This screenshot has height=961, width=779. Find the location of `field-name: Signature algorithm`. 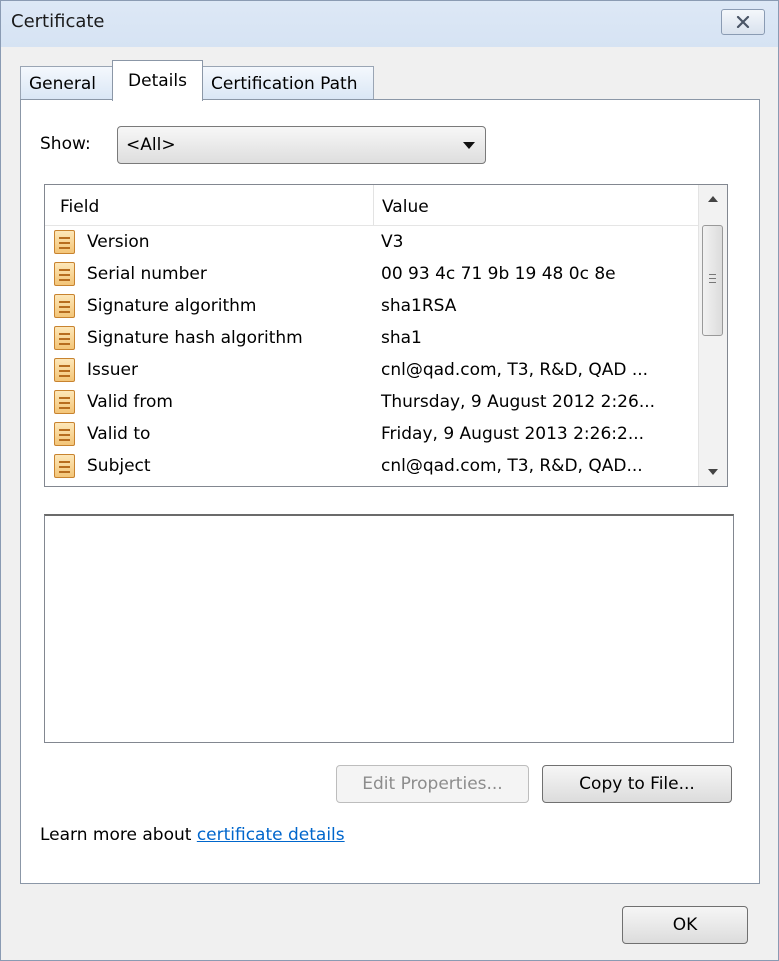

field-name: Signature algorithm is located at coordinates (172, 306).